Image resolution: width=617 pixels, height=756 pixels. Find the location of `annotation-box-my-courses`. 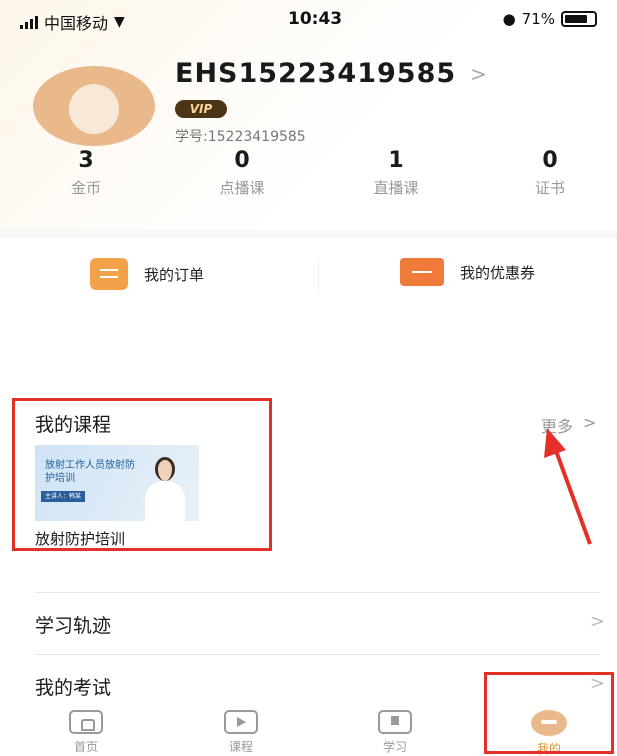

annotation-box-my-courses is located at coordinates (142, 474).